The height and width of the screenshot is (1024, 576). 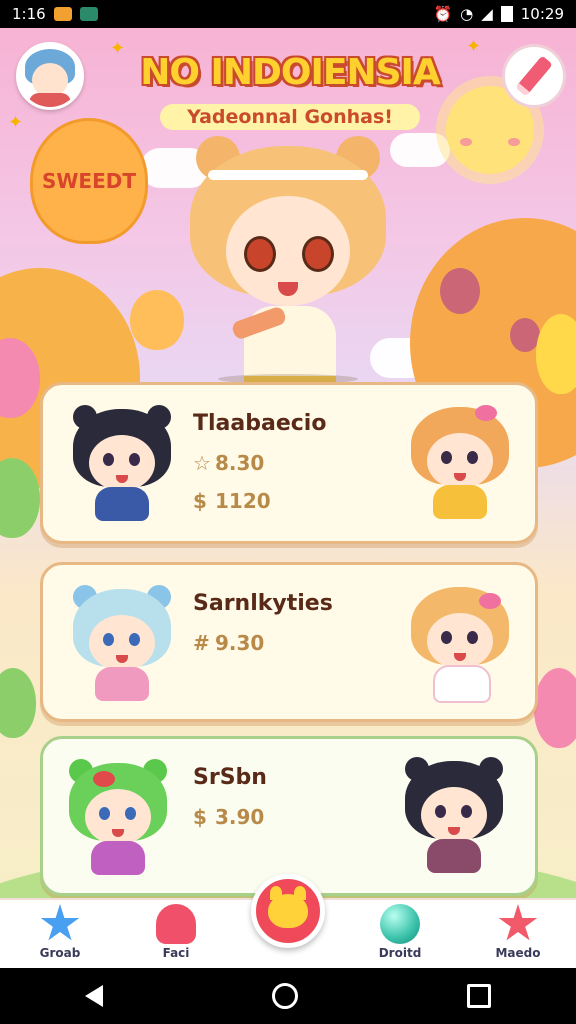 What do you see at coordinates (479, 996) in the screenshot?
I see `recents-icon` at bounding box center [479, 996].